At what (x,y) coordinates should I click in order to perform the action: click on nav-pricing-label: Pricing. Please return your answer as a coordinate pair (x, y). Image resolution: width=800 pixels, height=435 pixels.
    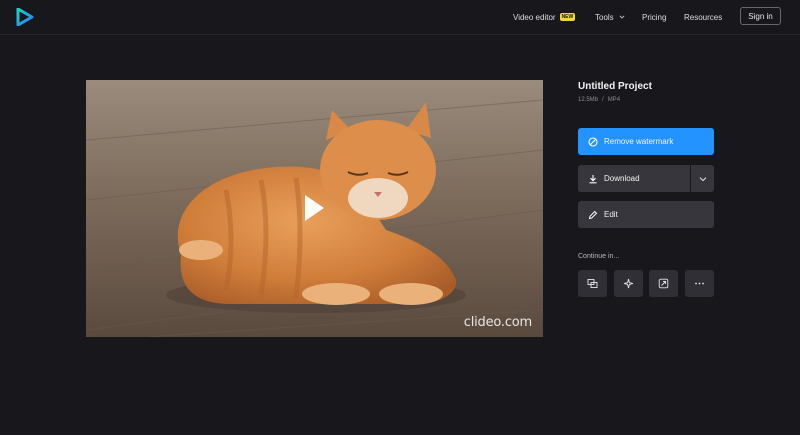
    Looking at the image, I should click on (654, 17).